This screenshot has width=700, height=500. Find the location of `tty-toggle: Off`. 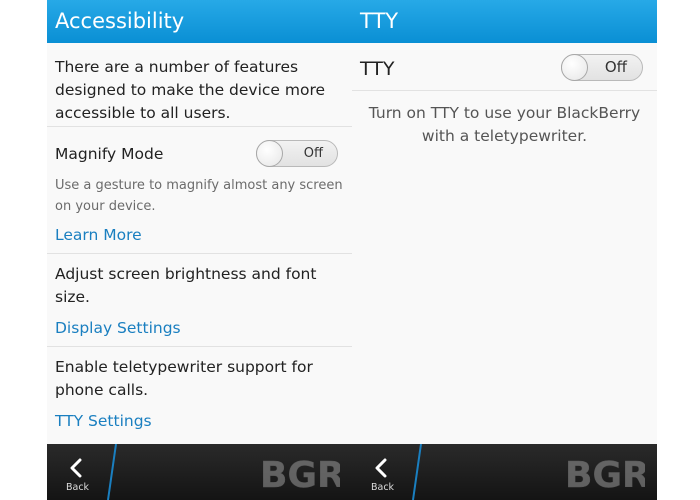

tty-toggle: Off is located at coordinates (602, 67).